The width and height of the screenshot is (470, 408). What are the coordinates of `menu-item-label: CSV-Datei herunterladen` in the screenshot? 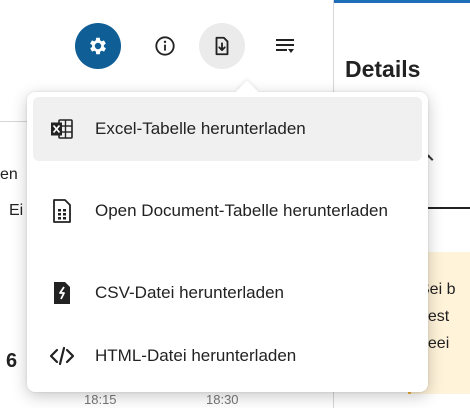 It's located at (190, 292).